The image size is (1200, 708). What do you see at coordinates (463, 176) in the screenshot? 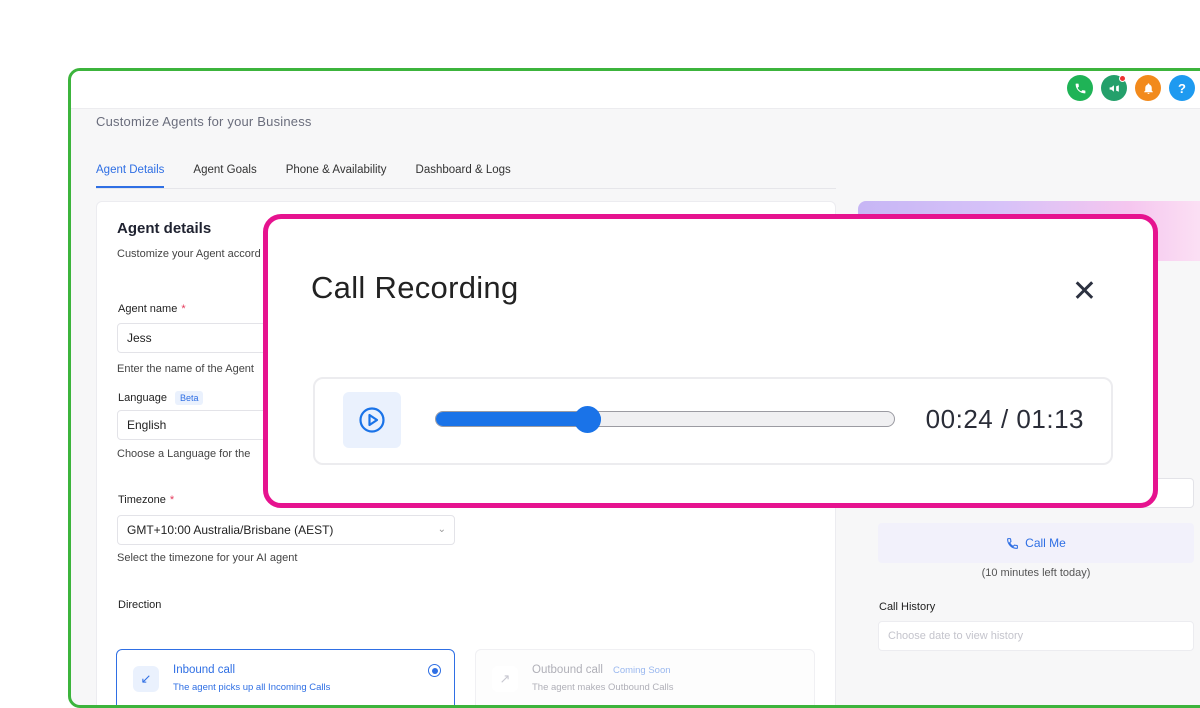
I see `tab-dashboard-logs: Dashboard & Logs` at bounding box center [463, 176].